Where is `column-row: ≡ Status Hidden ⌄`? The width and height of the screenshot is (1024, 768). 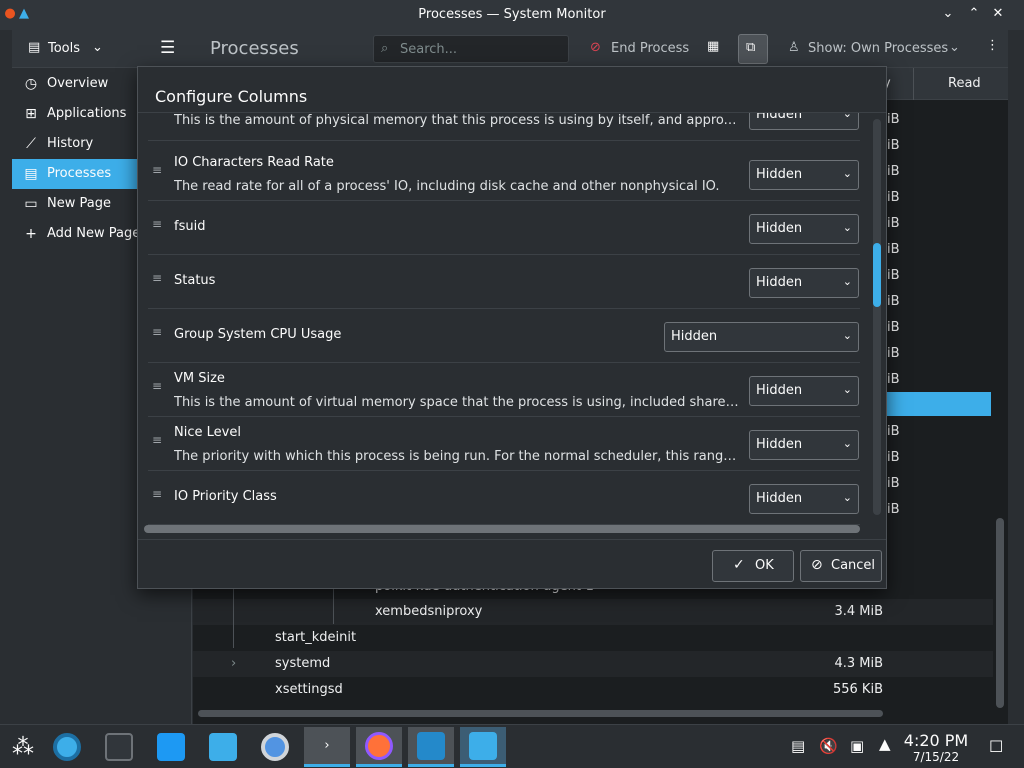
column-row: ≡ Status Hidden ⌄ is located at coordinates (504, 282).